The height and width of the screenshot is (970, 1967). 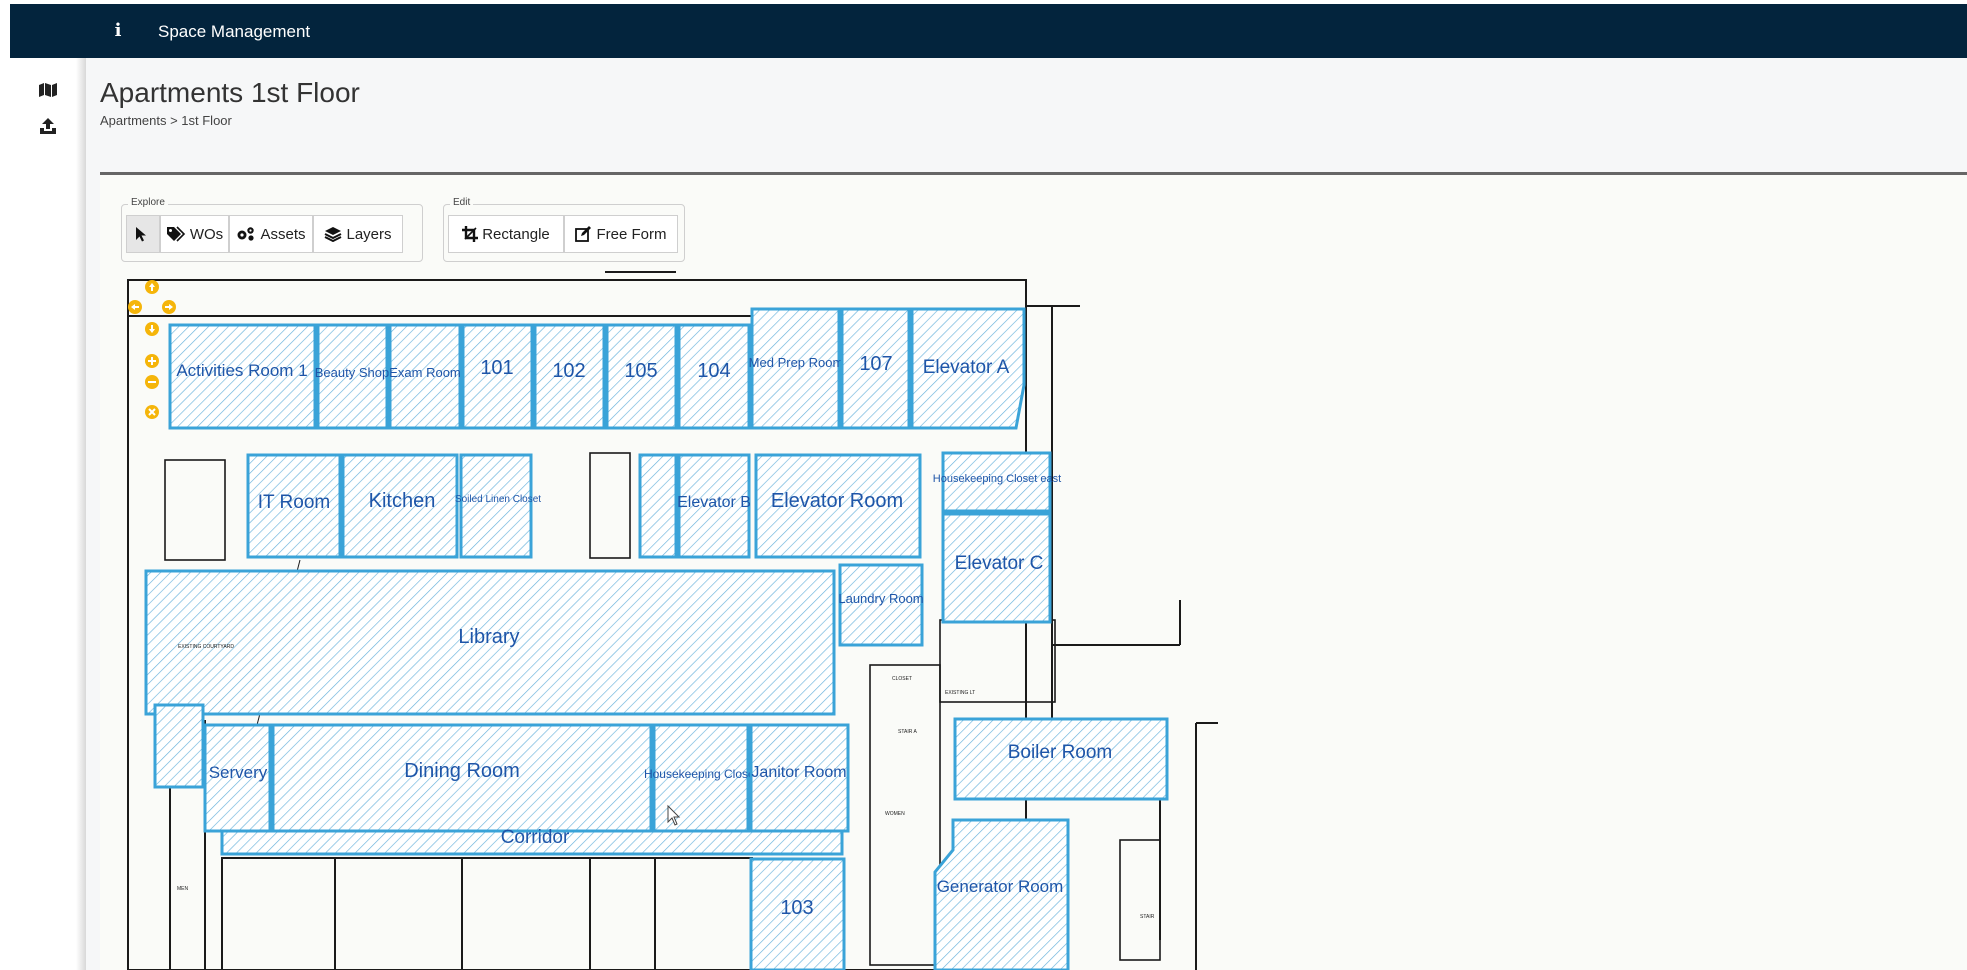 I want to click on breadcrumb: Apartments > 1st Floor, so click(x=166, y=121).